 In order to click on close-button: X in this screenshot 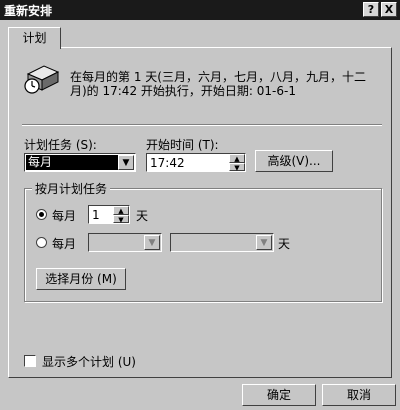, I will do `click(389, 9)`.